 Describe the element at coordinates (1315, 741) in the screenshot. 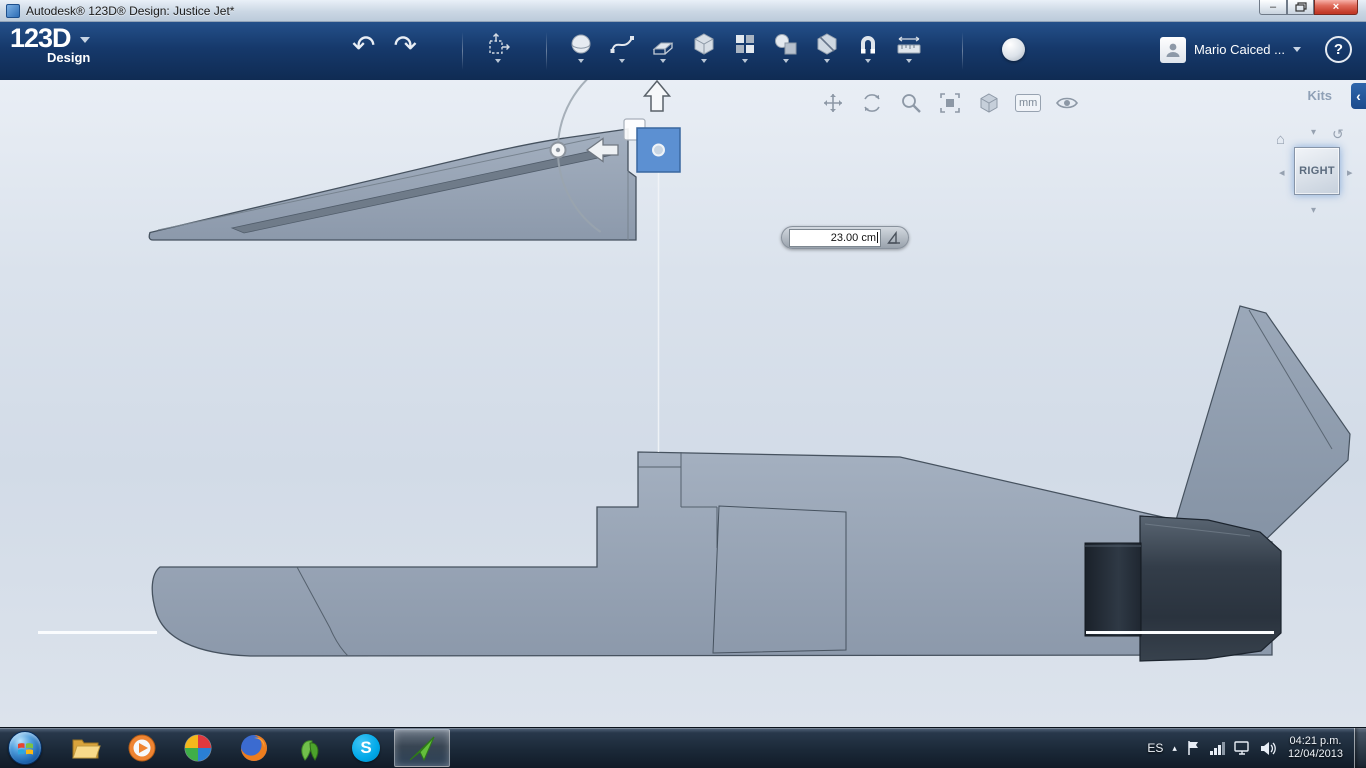

I see `tray-time: 04:21 p.m.` at that location.